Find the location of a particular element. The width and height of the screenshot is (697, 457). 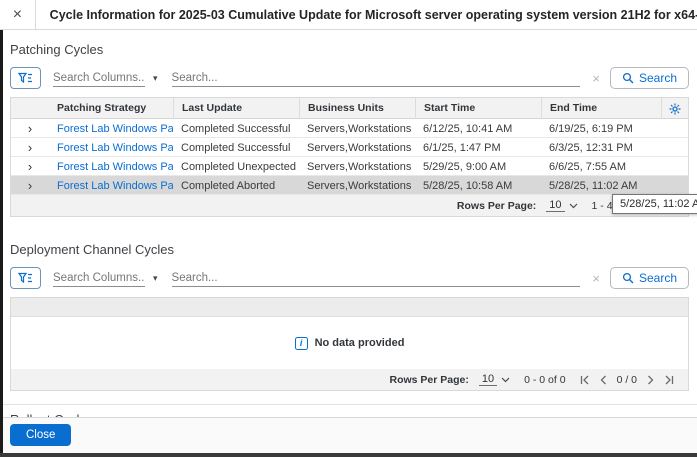

last-update-cell: Completed Aborted is located at coordinates (228, 185).